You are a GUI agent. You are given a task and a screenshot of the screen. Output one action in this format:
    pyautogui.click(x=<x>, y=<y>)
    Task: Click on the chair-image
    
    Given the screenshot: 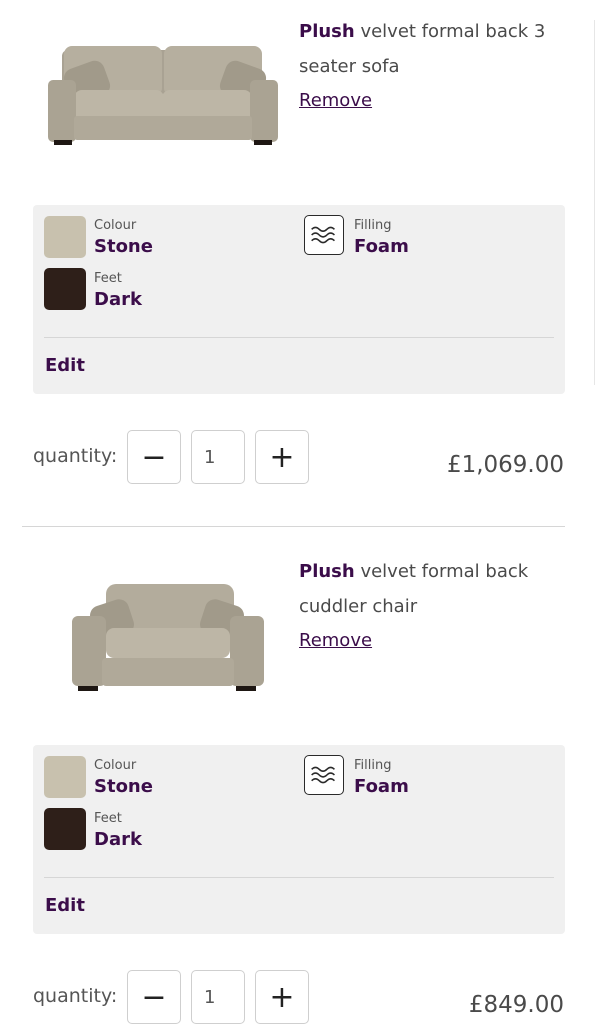 What is the action you would take?
    pyautogui.click(x=168, y=637)
    